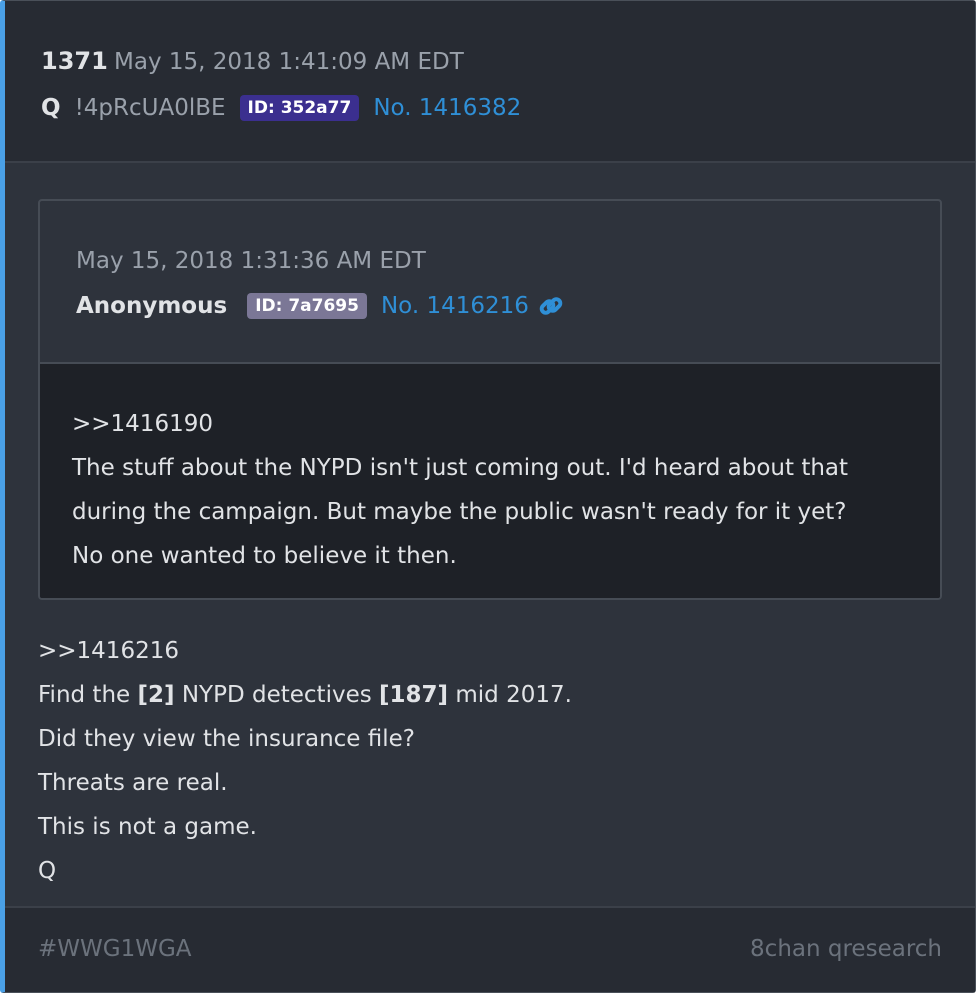  I want to click on post-author-row: Q !4pRcUA0lBE ID: 352a77 No. 1416382, so click(281, 108).